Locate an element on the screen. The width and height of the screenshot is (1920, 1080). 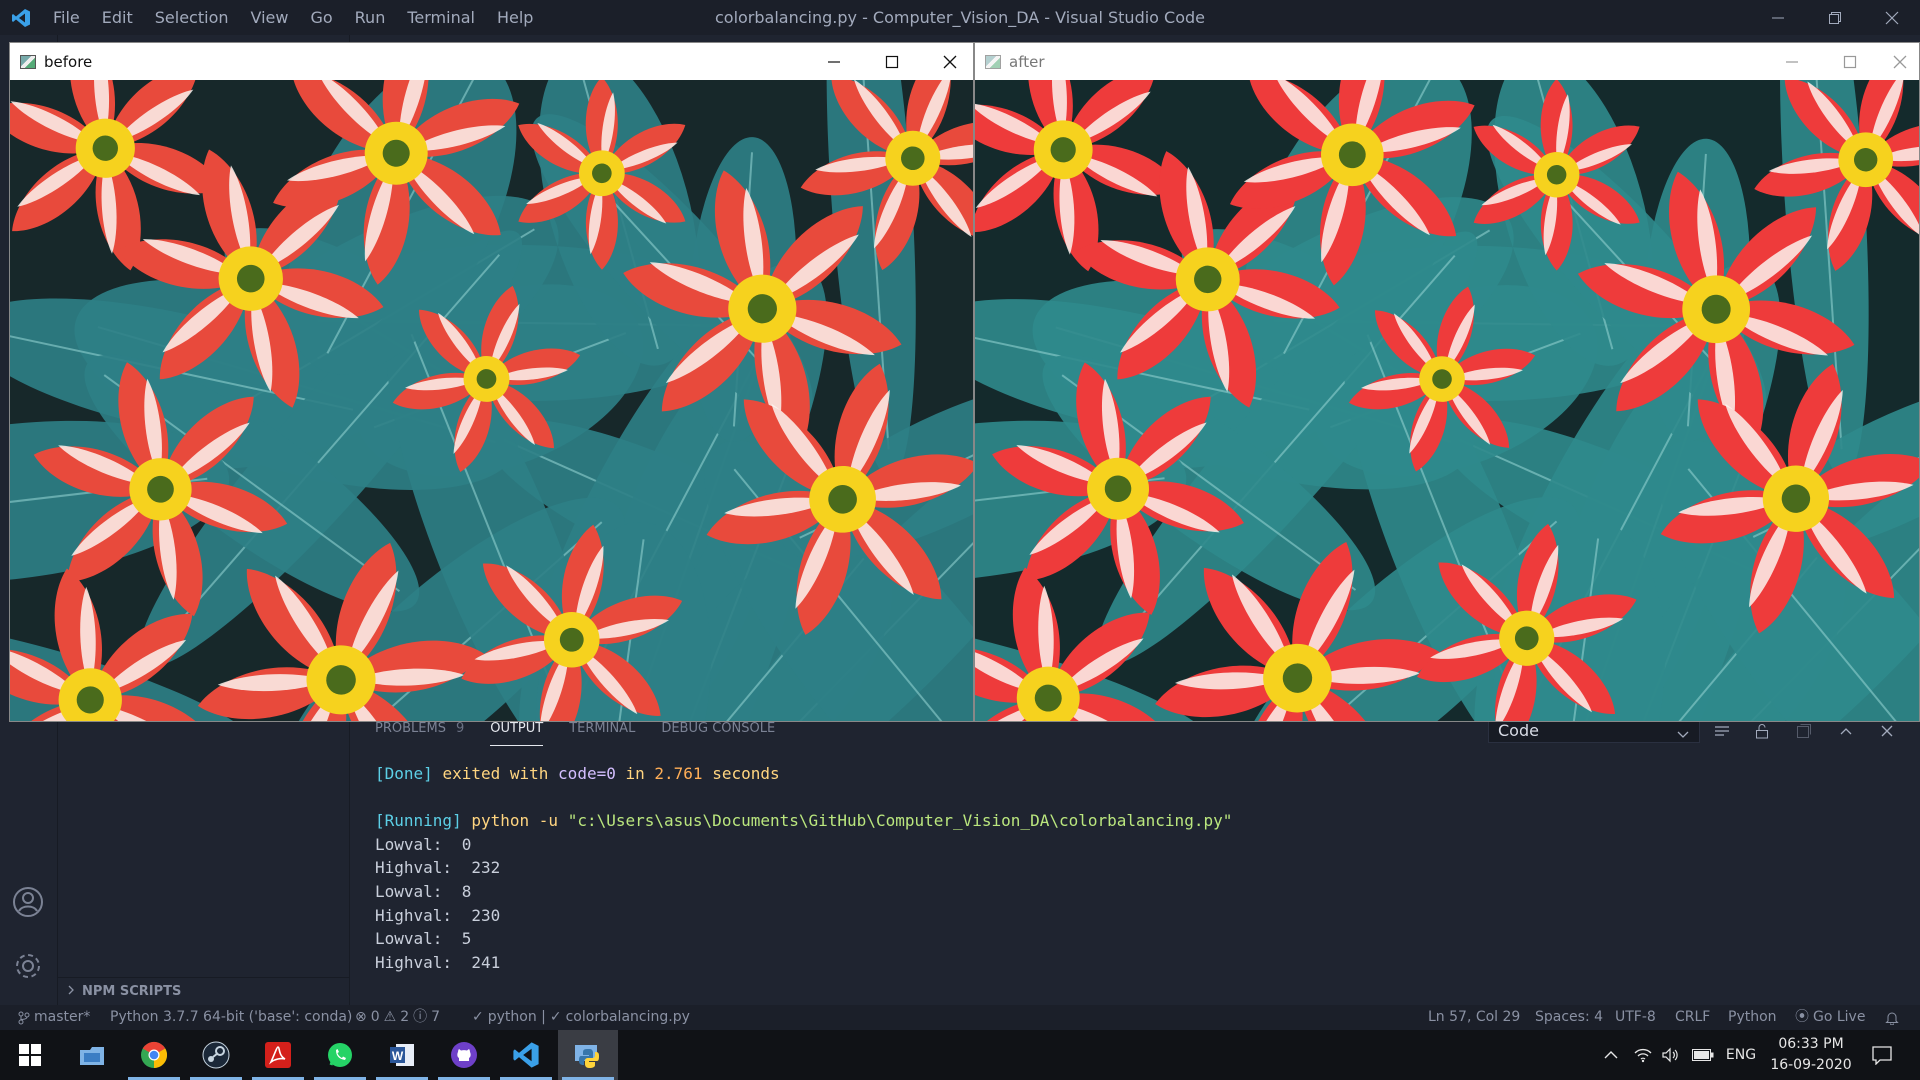
word-icon: W is located at coordinates (402, 1055).